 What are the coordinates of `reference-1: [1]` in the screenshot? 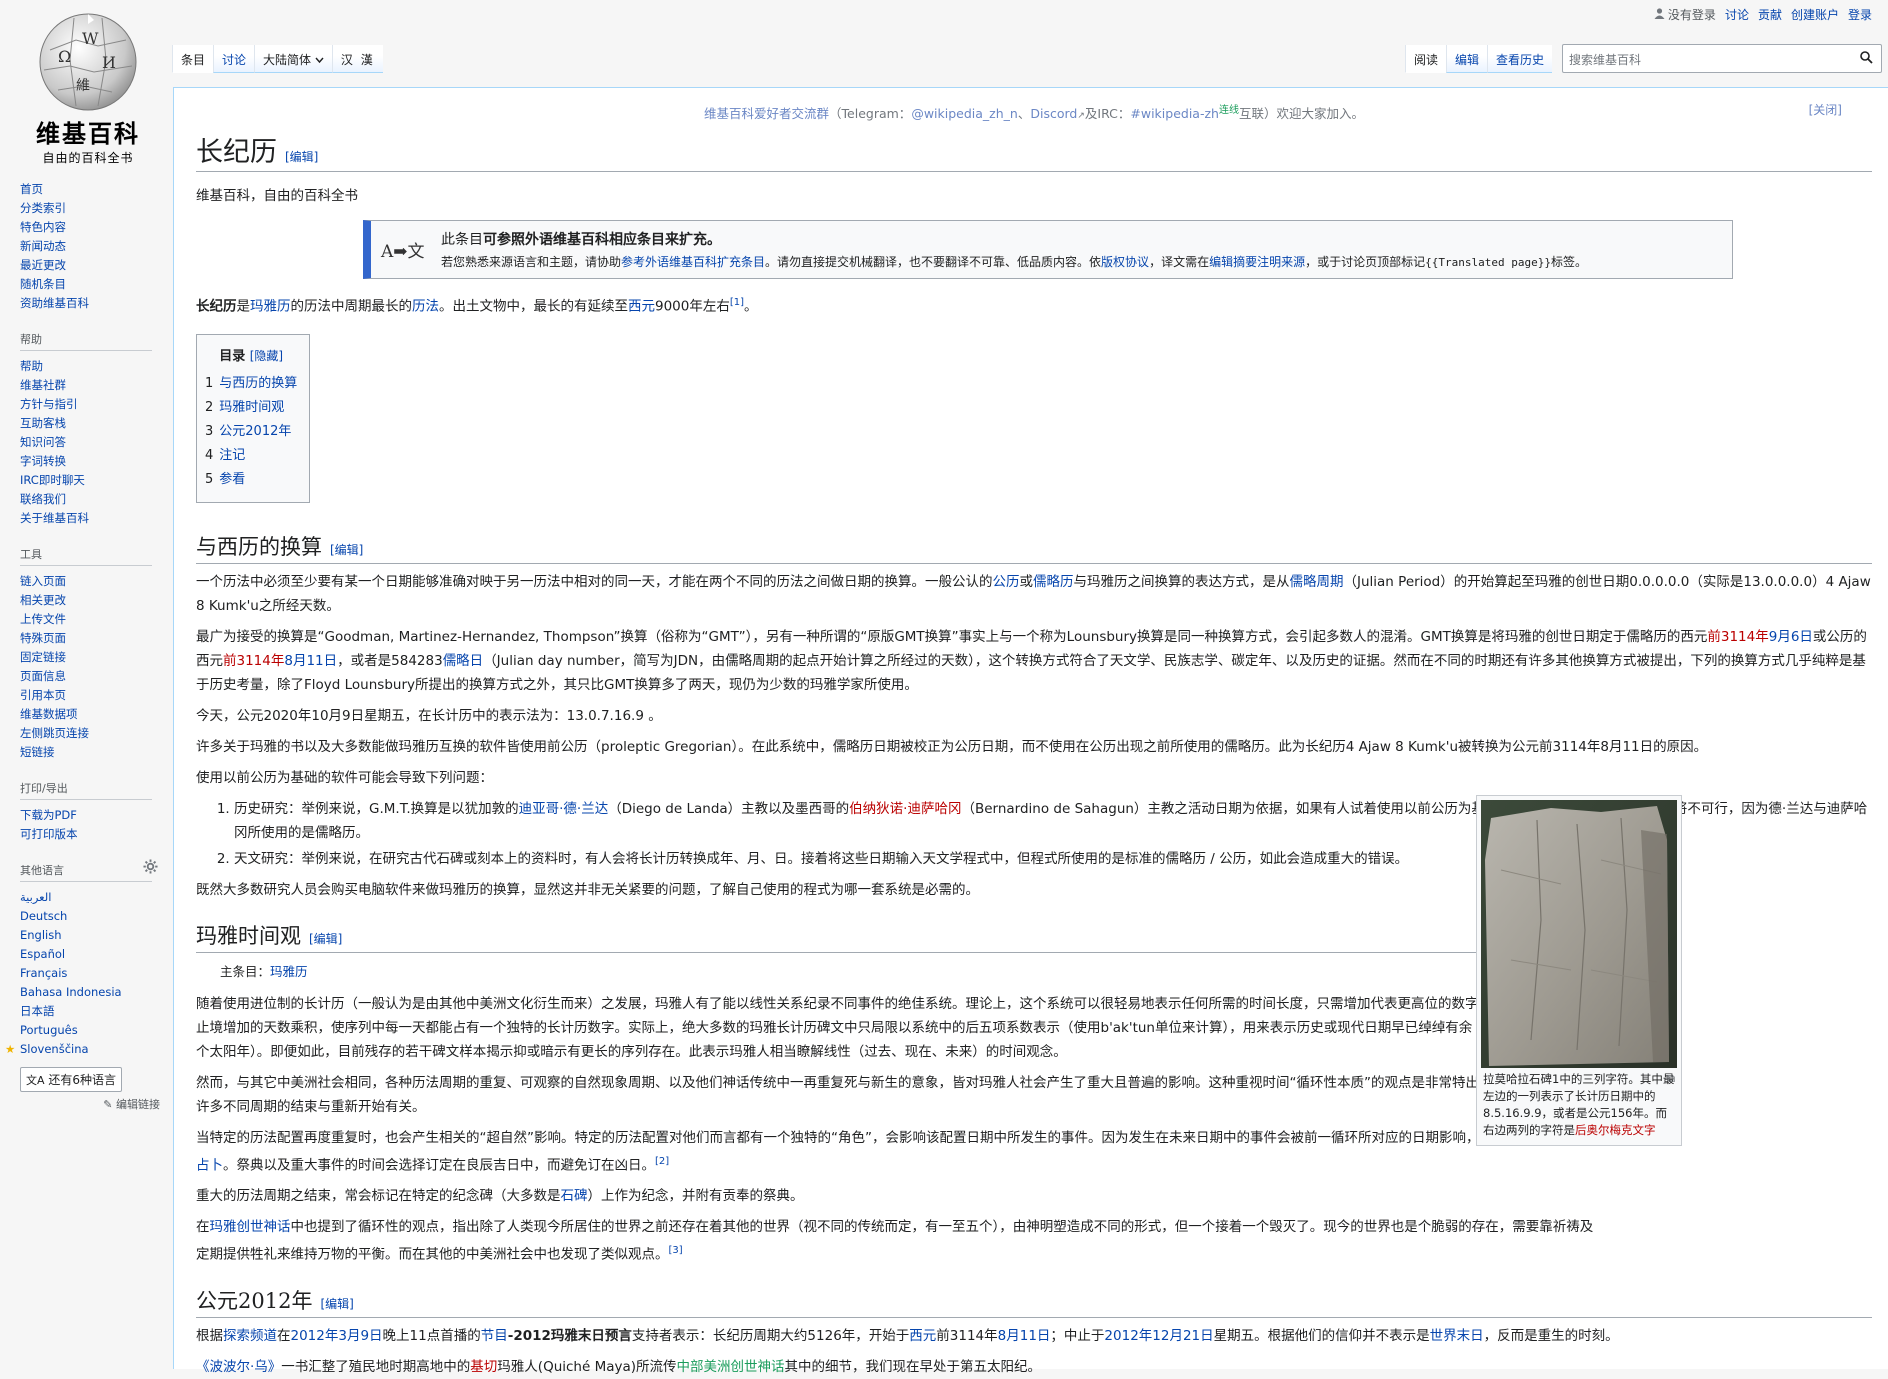 It's located at (737, 302).